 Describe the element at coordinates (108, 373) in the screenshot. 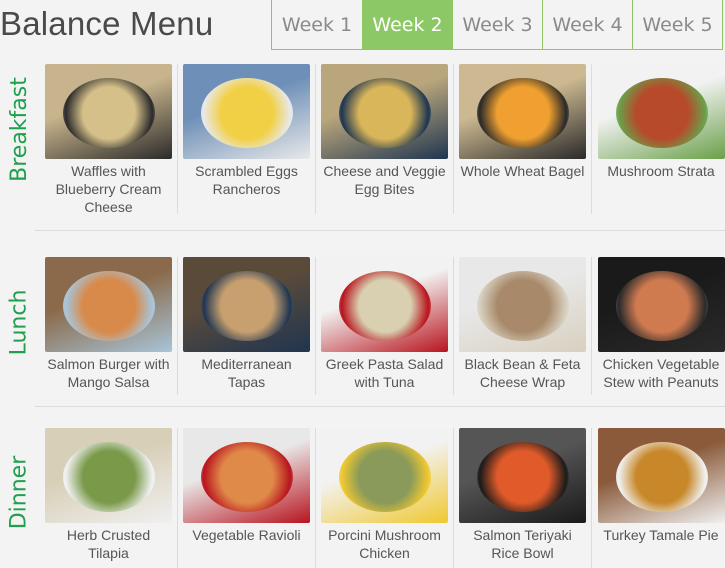

I see `meal-name: Salmon Burger with Mango Salsa` at that location.